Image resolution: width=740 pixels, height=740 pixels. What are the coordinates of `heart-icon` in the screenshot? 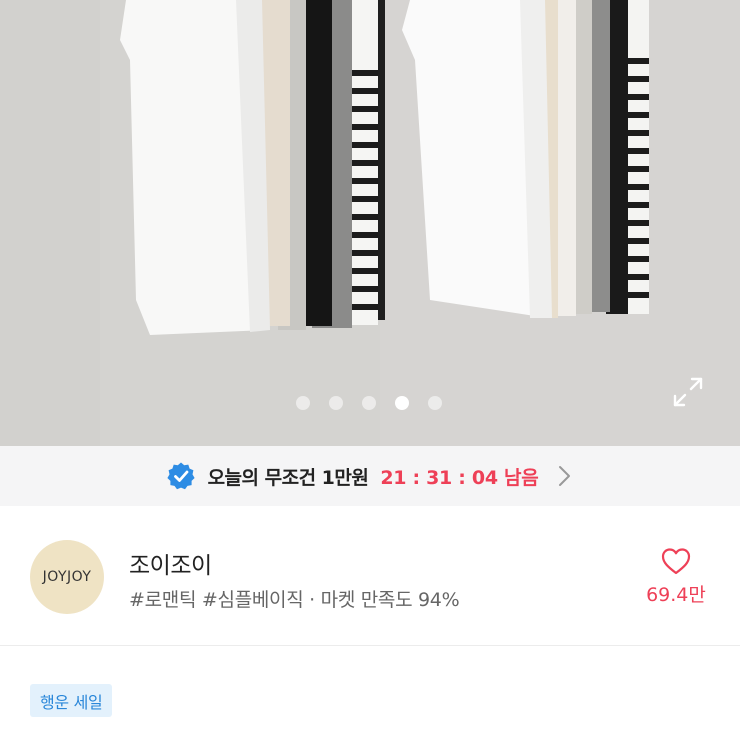 It's located at (676, 561).